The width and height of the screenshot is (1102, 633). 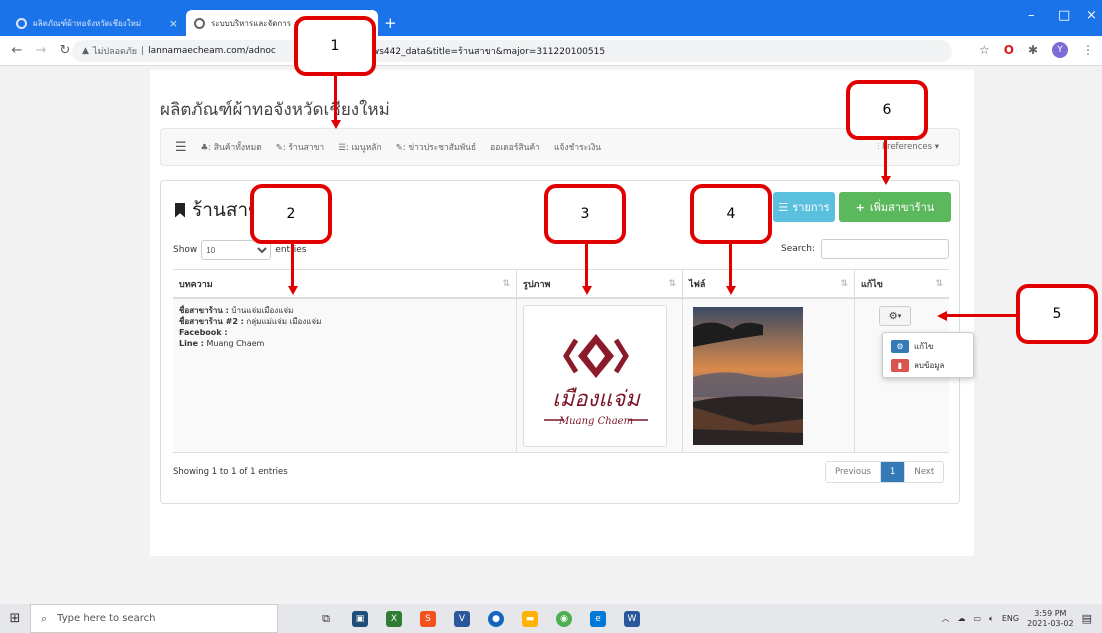 I want to click on file-photo, so click(x=748, y=376).